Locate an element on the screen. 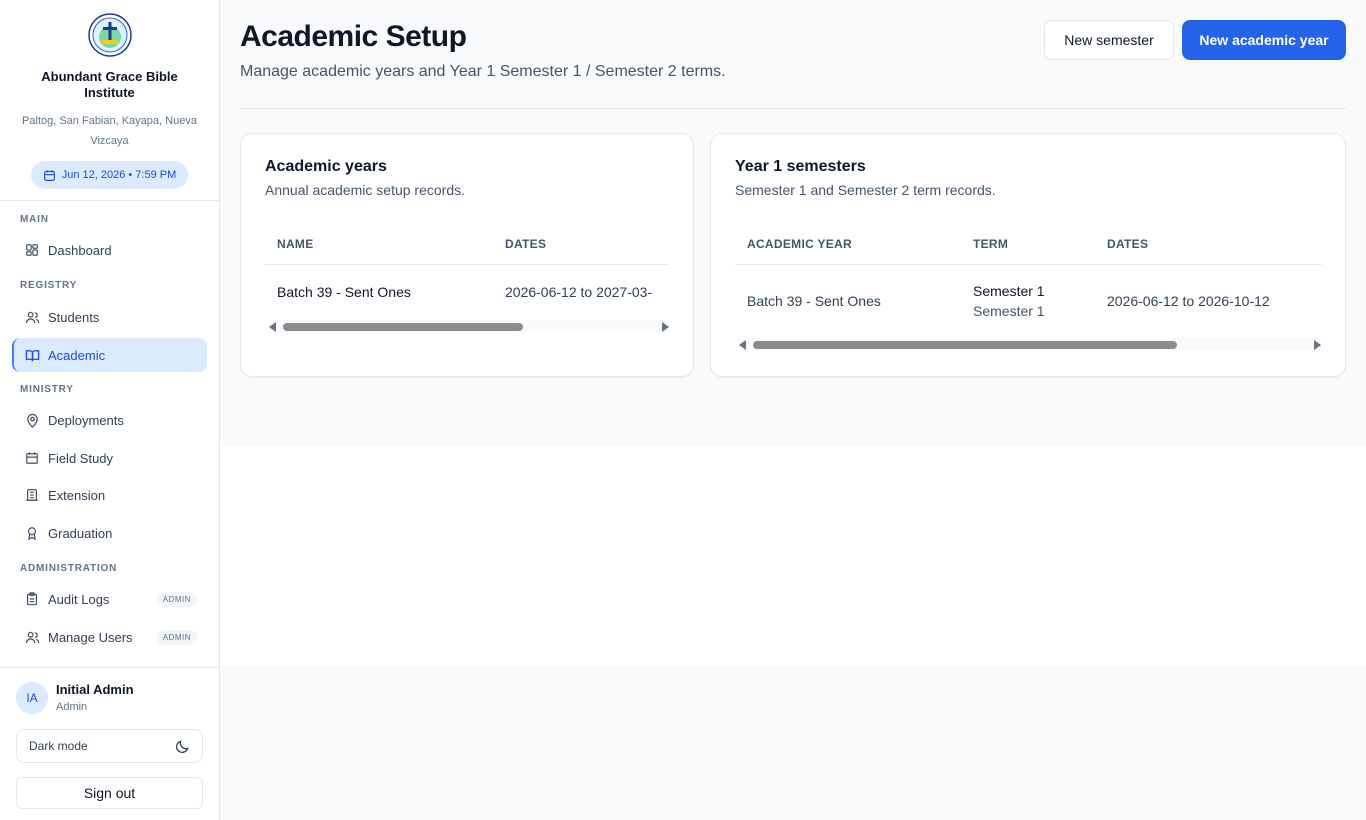  avatar: IA is located at coordinates (32, 698).